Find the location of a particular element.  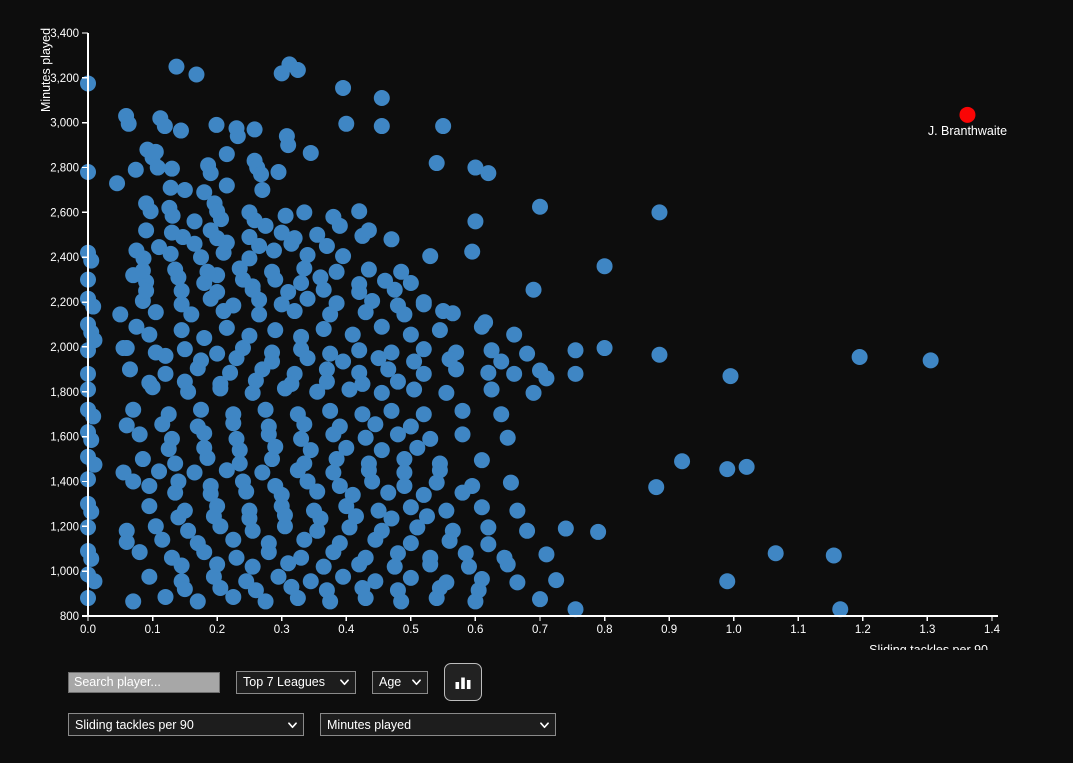

age-select: Age is located at coordinates (400, 682).